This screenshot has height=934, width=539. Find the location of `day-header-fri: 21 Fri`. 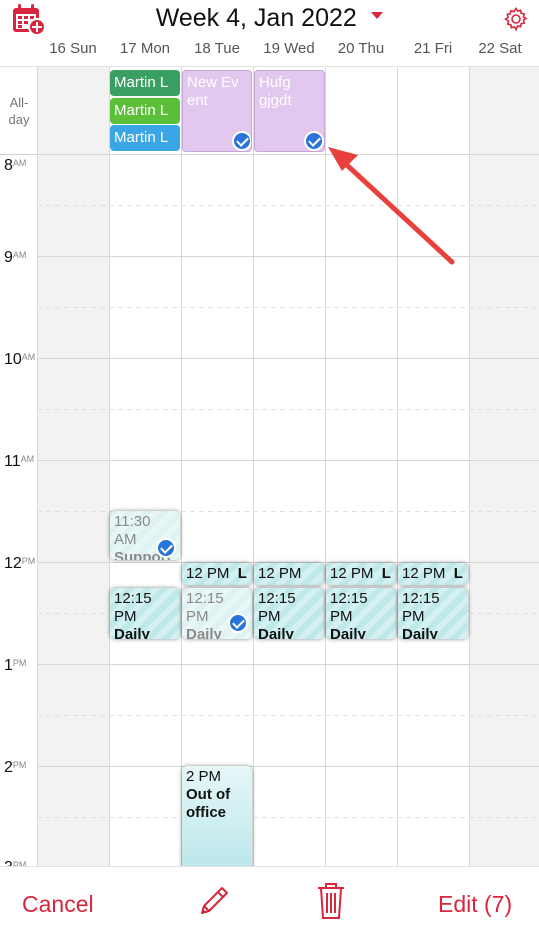

day-header-fri: 21 Fri is located at coordinates (433, 48).